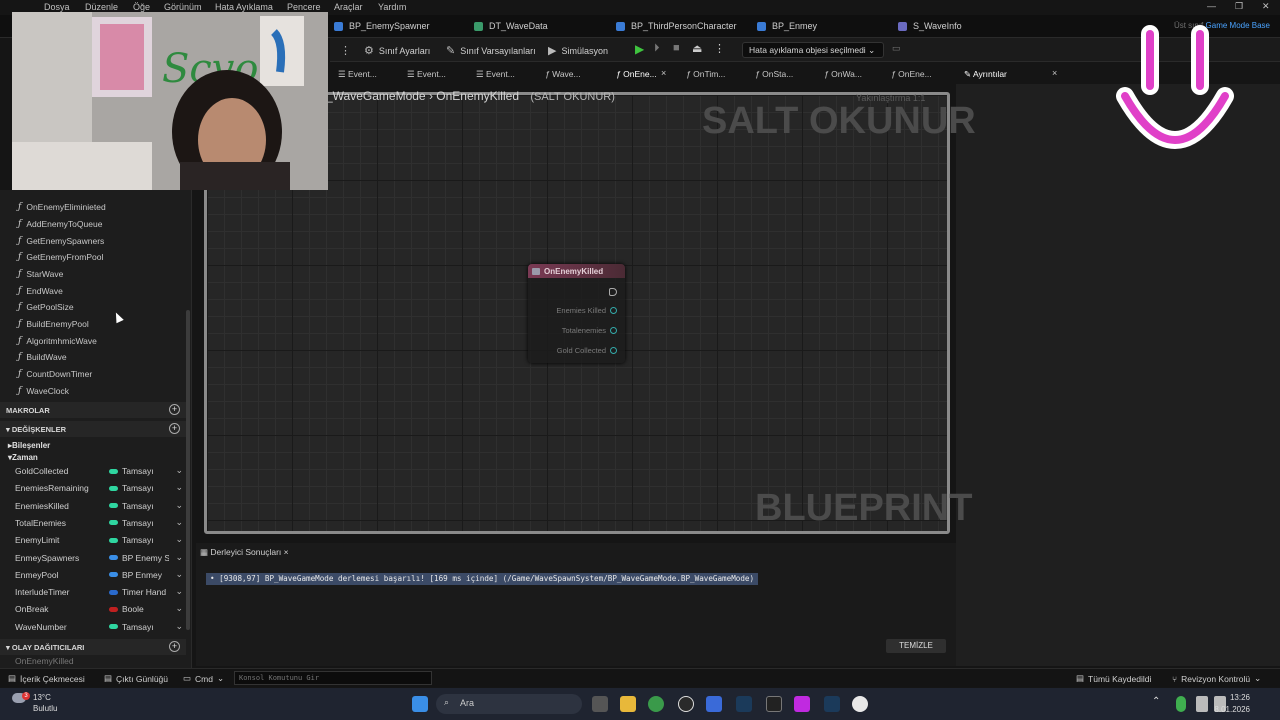 Image resolution: width=1280 pixels, height=720 pixels. I want to click on github-icon, so click(686, 704).